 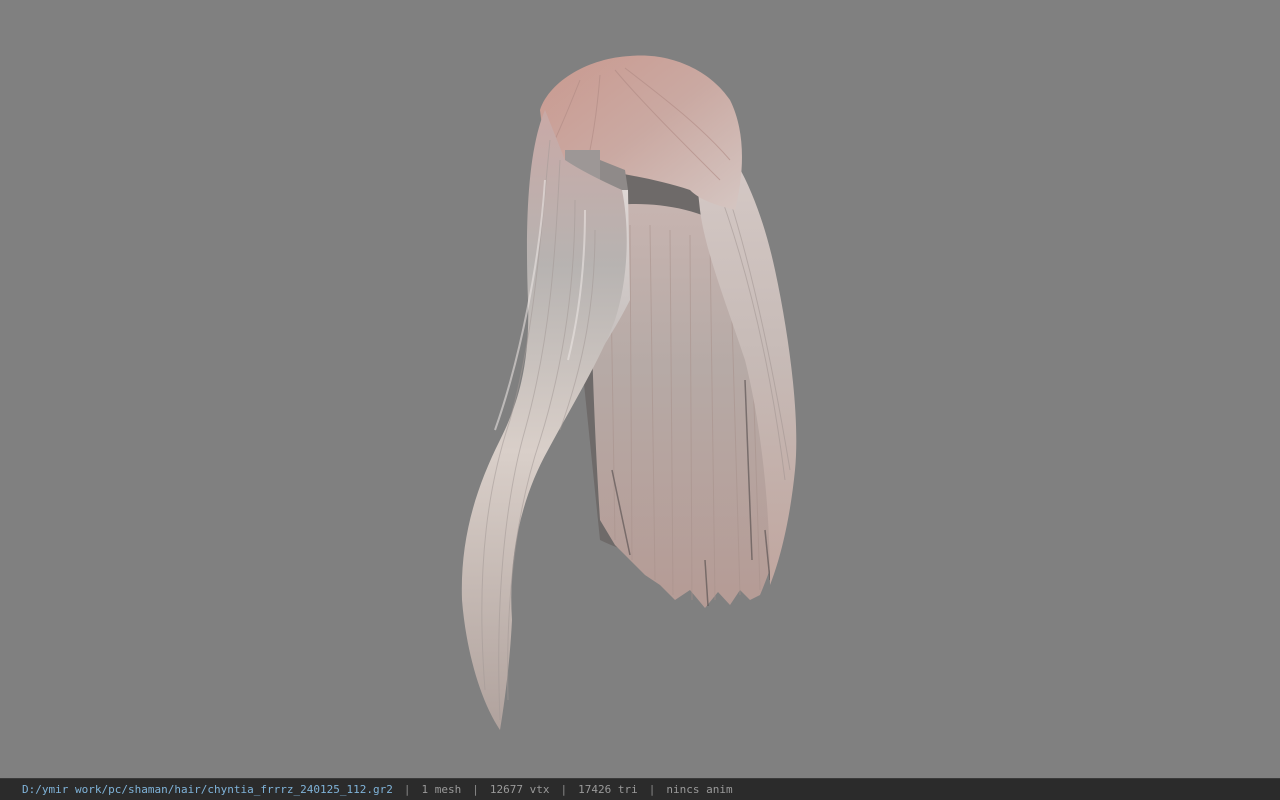 What do you see at coordinates (441, 789) in the screenshot?
I see `mesh-count: 1 mesh` at bounding box center [441, 789].